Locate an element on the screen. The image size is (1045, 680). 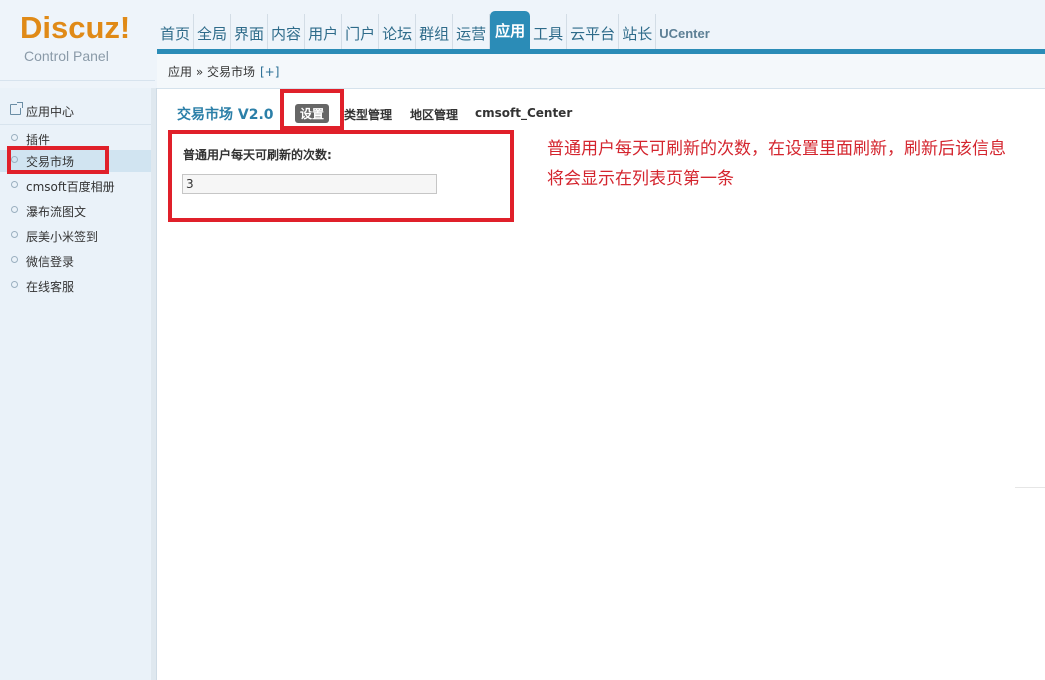
nav-group: 群组 is located at coordinates (435, 31).